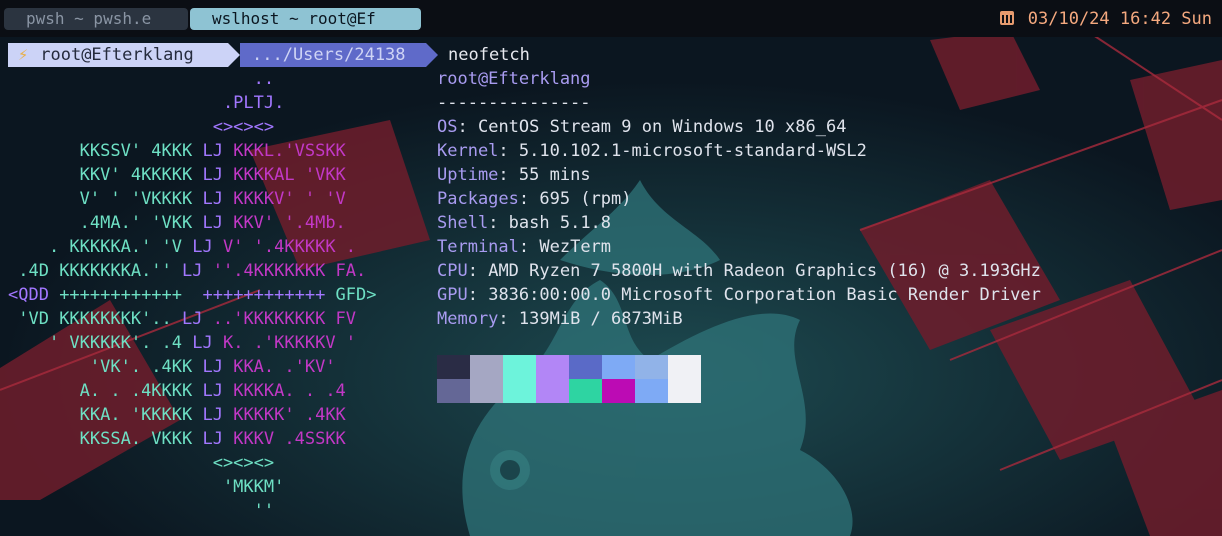  I want to click on prompt-user-segment: ⚡ root@Efterklang, so click(118, 55).